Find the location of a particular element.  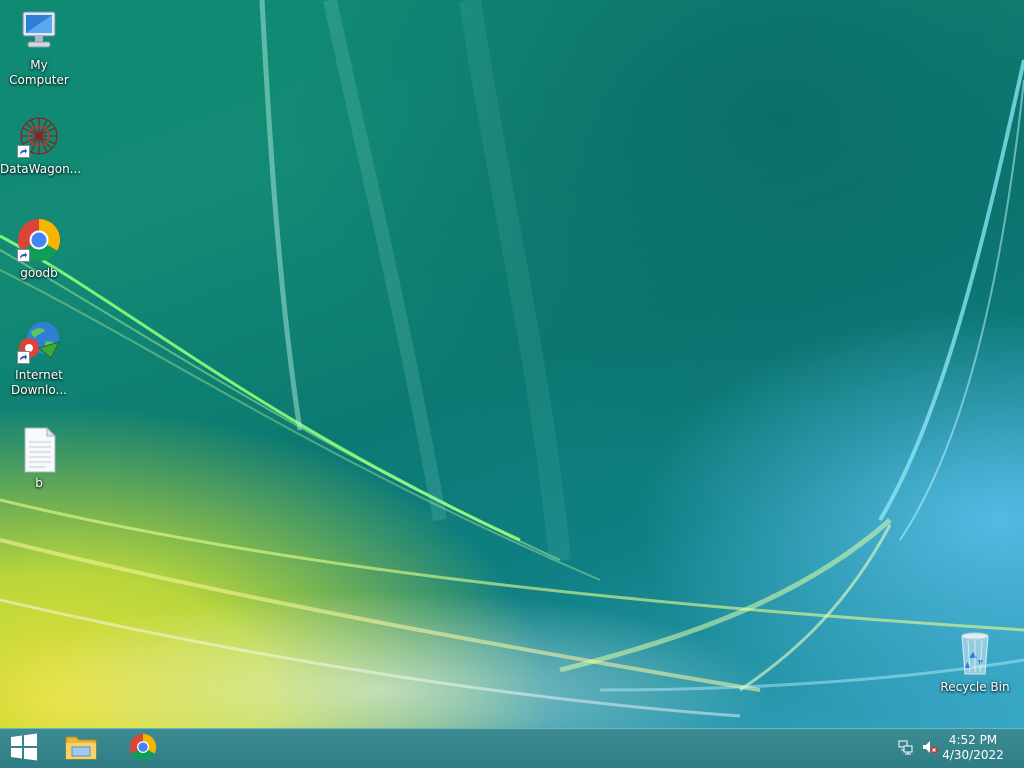

desktop-icon-label: b is located at coordinates (39, 483).